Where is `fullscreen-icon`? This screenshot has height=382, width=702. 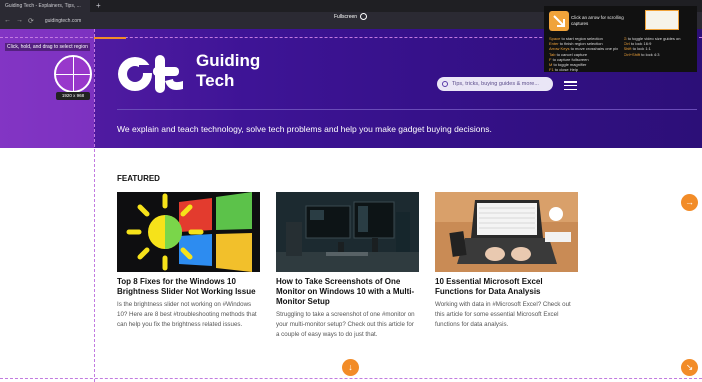
fullscreen-icon is located at coordinates (364, 16).